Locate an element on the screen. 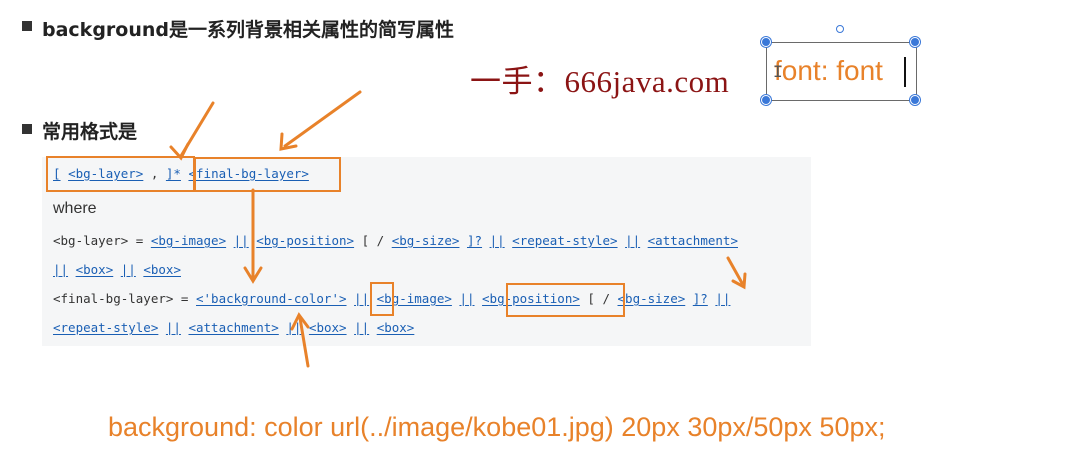  arrow-to-final-bg-layer is located at coordinates (322, 119).